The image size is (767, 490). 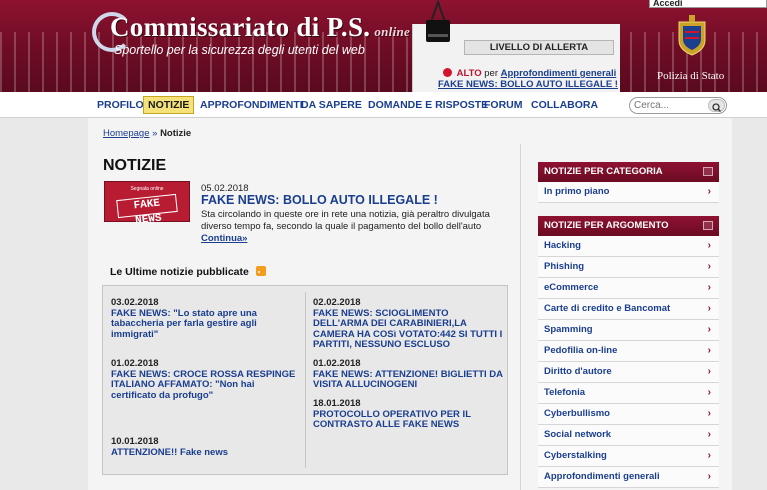 I want to click on sidebar-item-in-primo-piano: In primo piano ›, so click(x=628, y=192).